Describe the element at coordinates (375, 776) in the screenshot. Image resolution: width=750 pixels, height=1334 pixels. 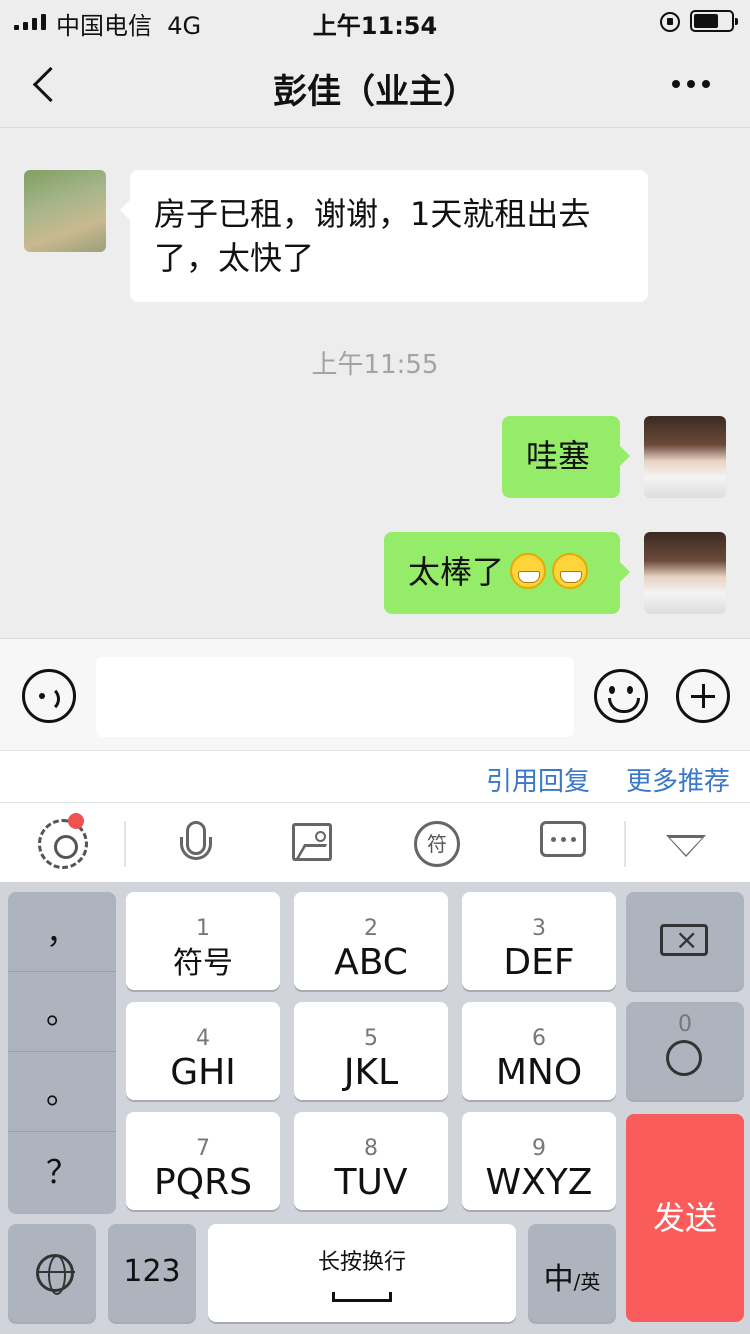
I see `suggestion-bar: 引用回复 更多推荐` at that location.